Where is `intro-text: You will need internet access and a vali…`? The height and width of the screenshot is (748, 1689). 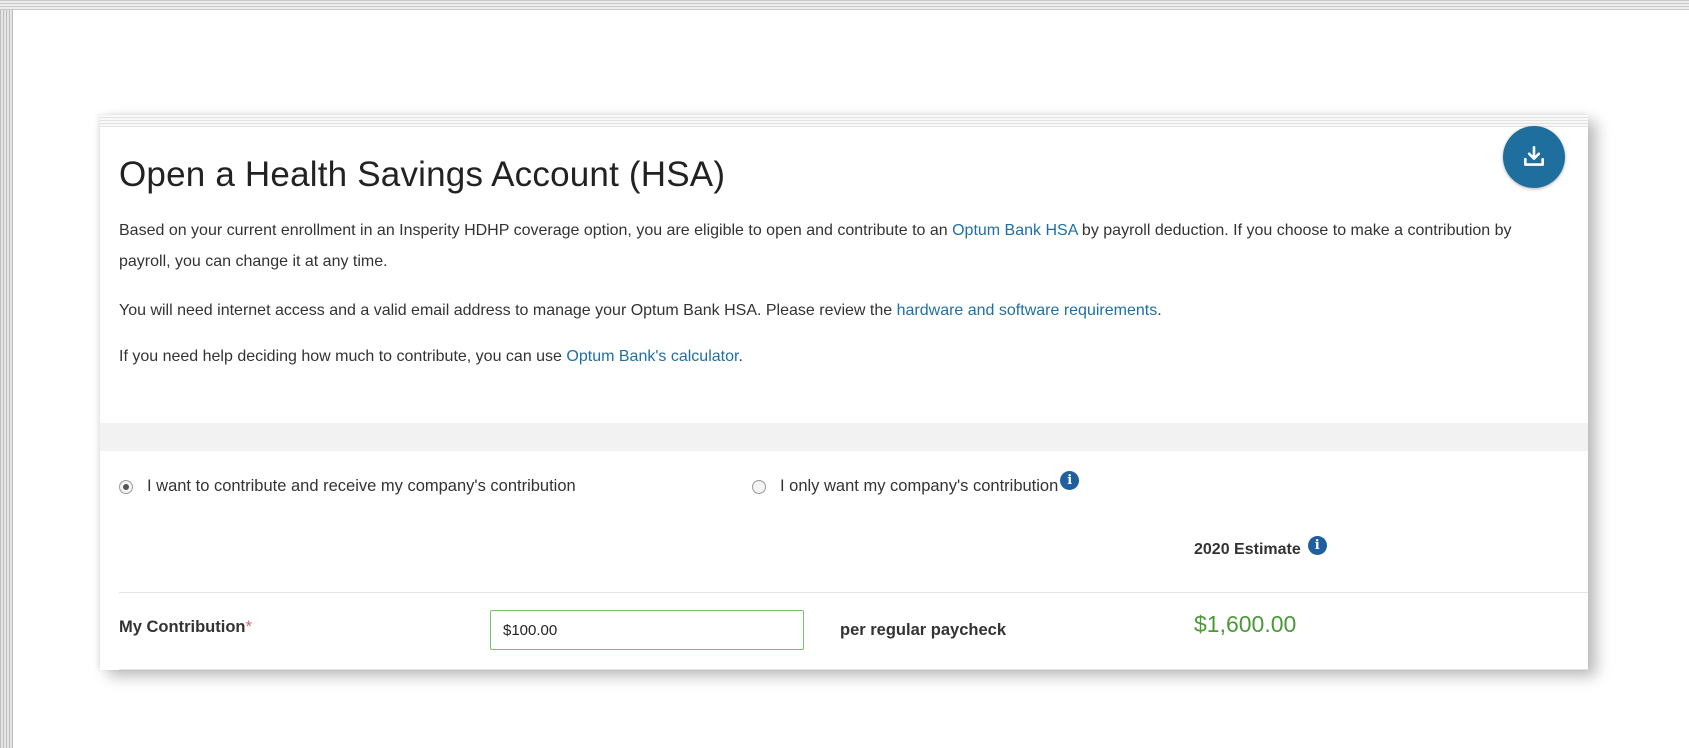 intro-text: You will need internet access and a vali… is located at coordinates (508, 310).